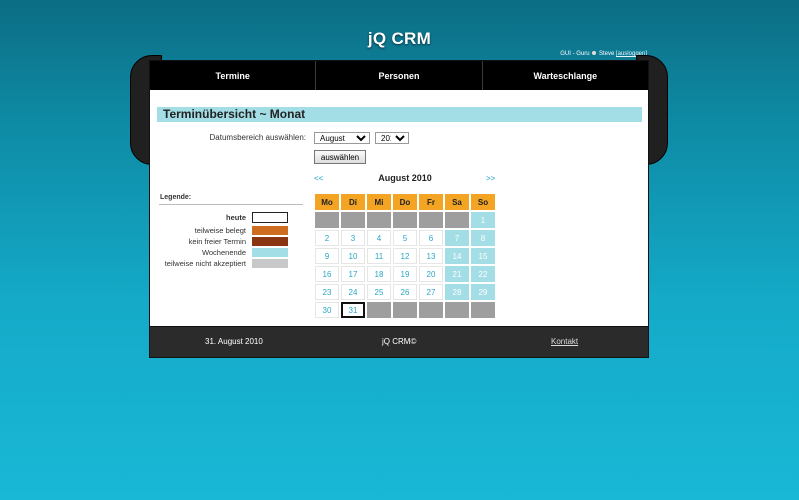  Describe the element at coordinates (353, 292) in the screenshot. I see `calendar-day: 24` at that location.